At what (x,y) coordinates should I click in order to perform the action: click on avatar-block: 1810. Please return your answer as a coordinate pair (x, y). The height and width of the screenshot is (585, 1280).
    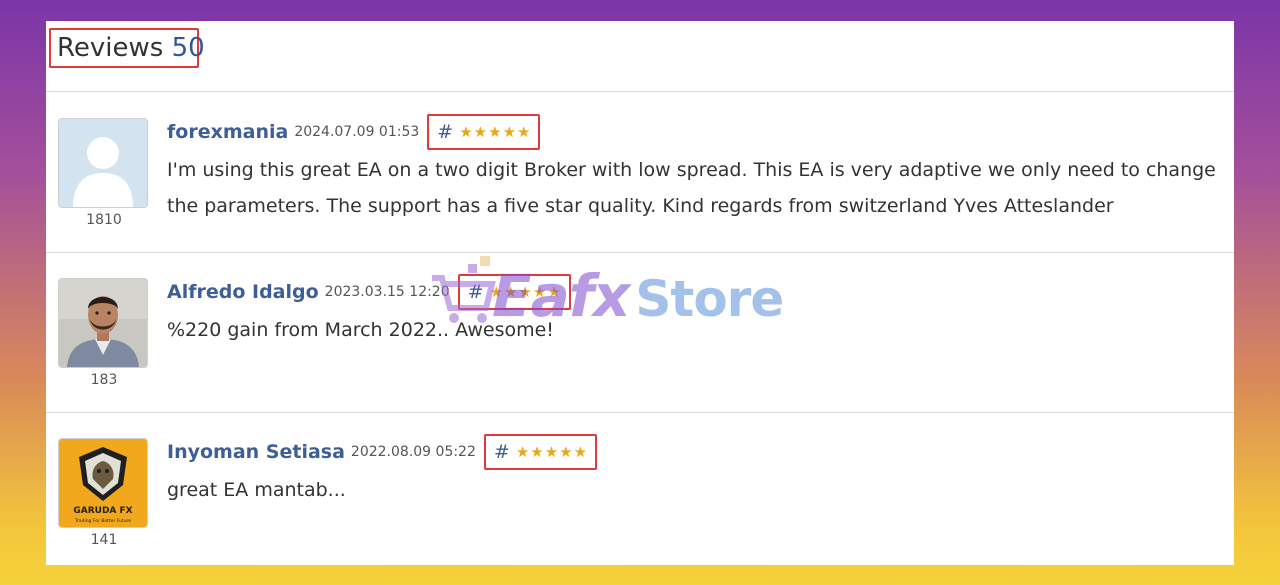
    Looking at the image, I should click on (104, 173).